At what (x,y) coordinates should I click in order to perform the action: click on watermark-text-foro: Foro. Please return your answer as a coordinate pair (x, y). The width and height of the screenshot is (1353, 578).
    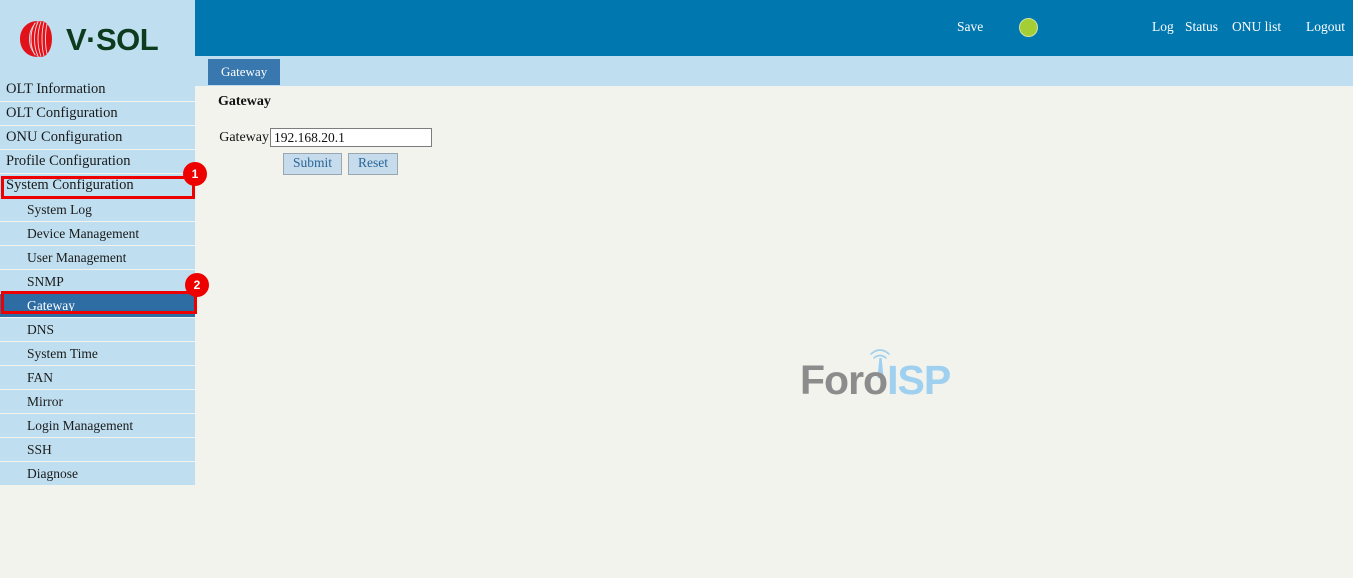
    Looking at the image, I should click on (844, 380).